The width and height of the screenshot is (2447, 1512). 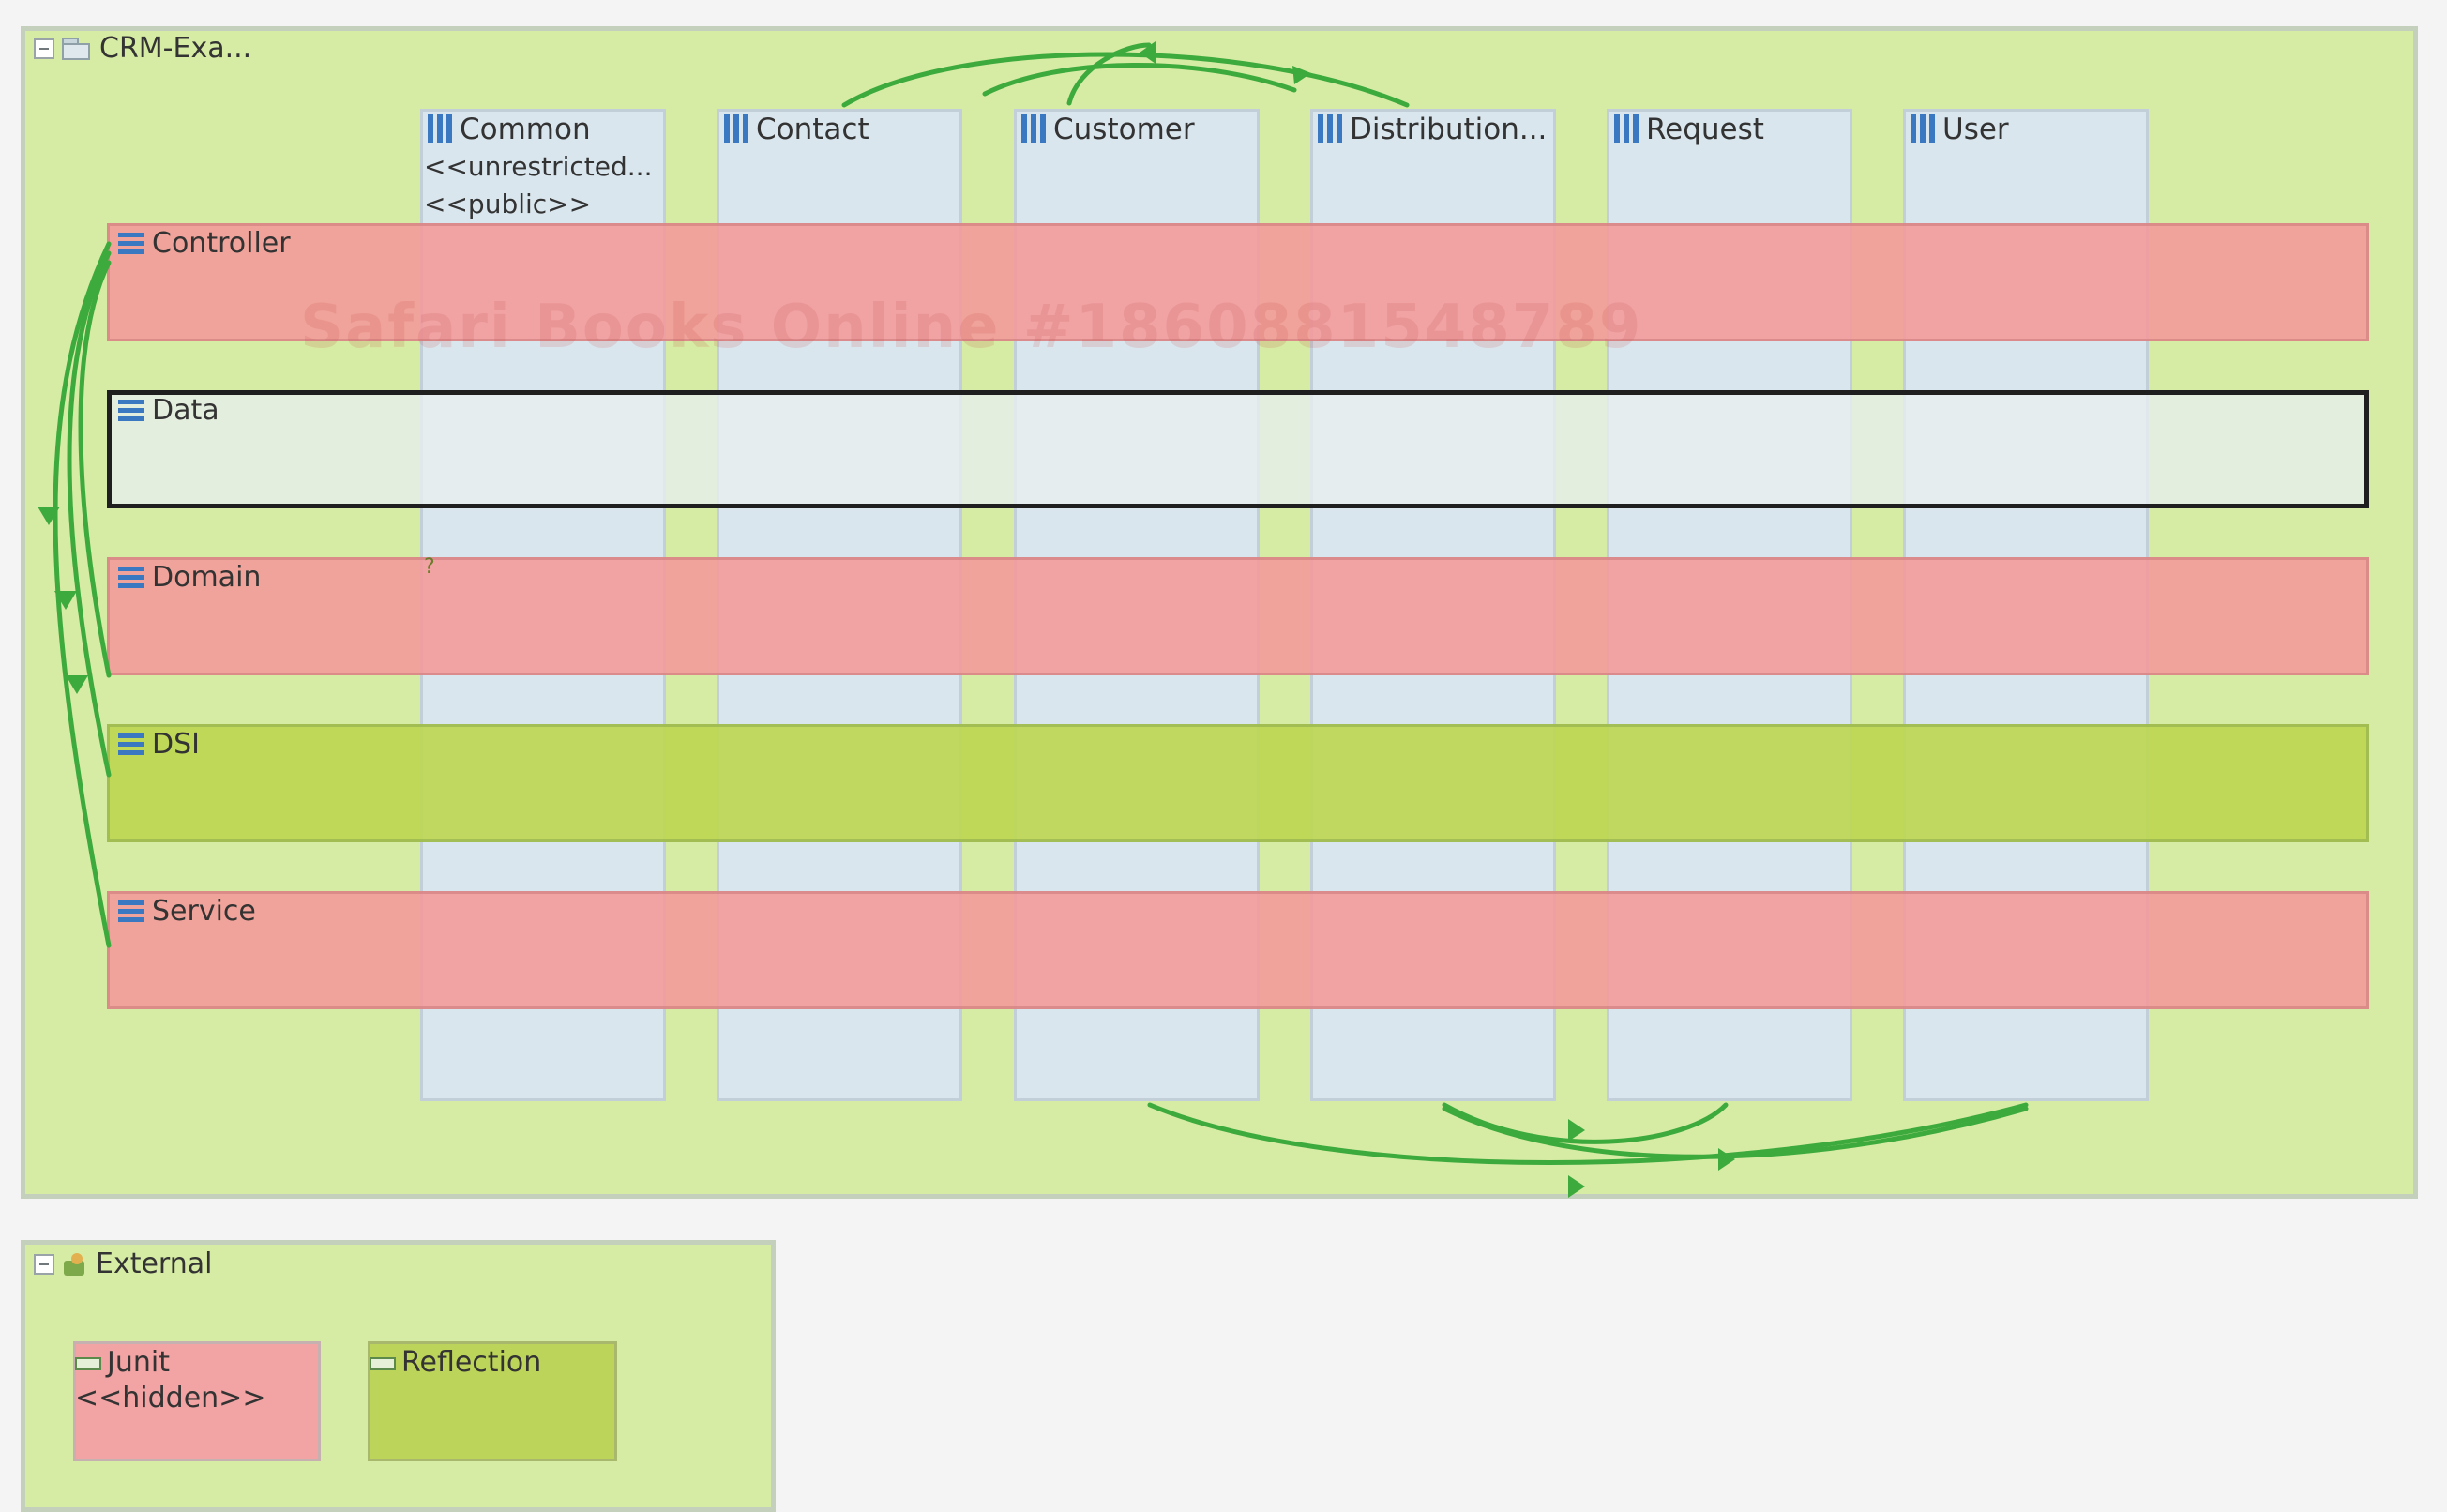 I want to click on junit-label: Junit, so click(x=123, y=1363).